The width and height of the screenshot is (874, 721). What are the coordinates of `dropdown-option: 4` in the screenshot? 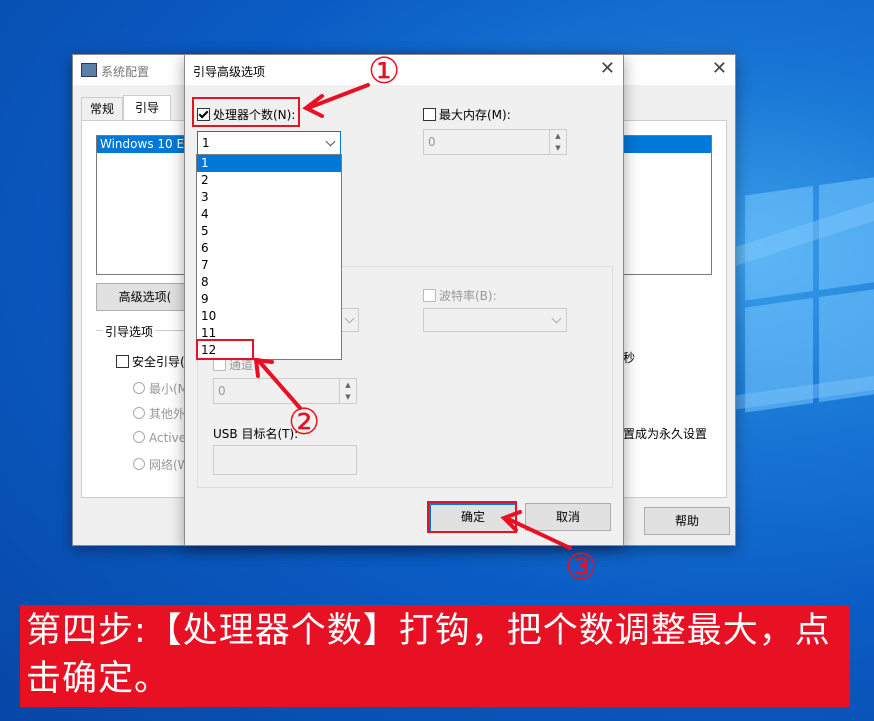 It's located at (269, 214).